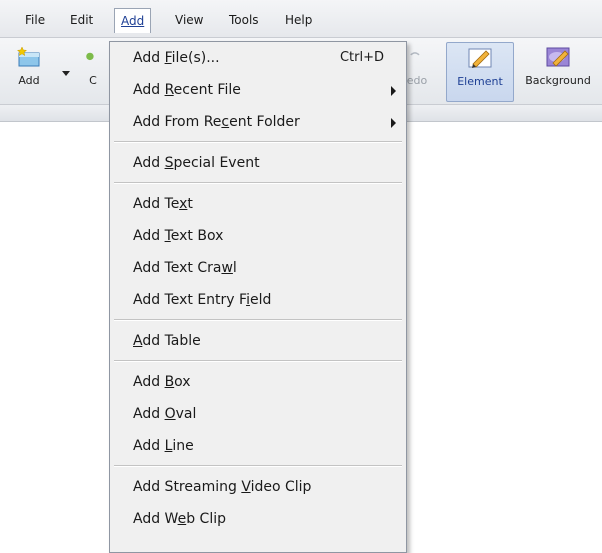  What do you see at coordinates (258, 268) in the screenshot?
I see `menu-item-add-text-crawl: Add Text Crawl` at bounding box center [258, 268].